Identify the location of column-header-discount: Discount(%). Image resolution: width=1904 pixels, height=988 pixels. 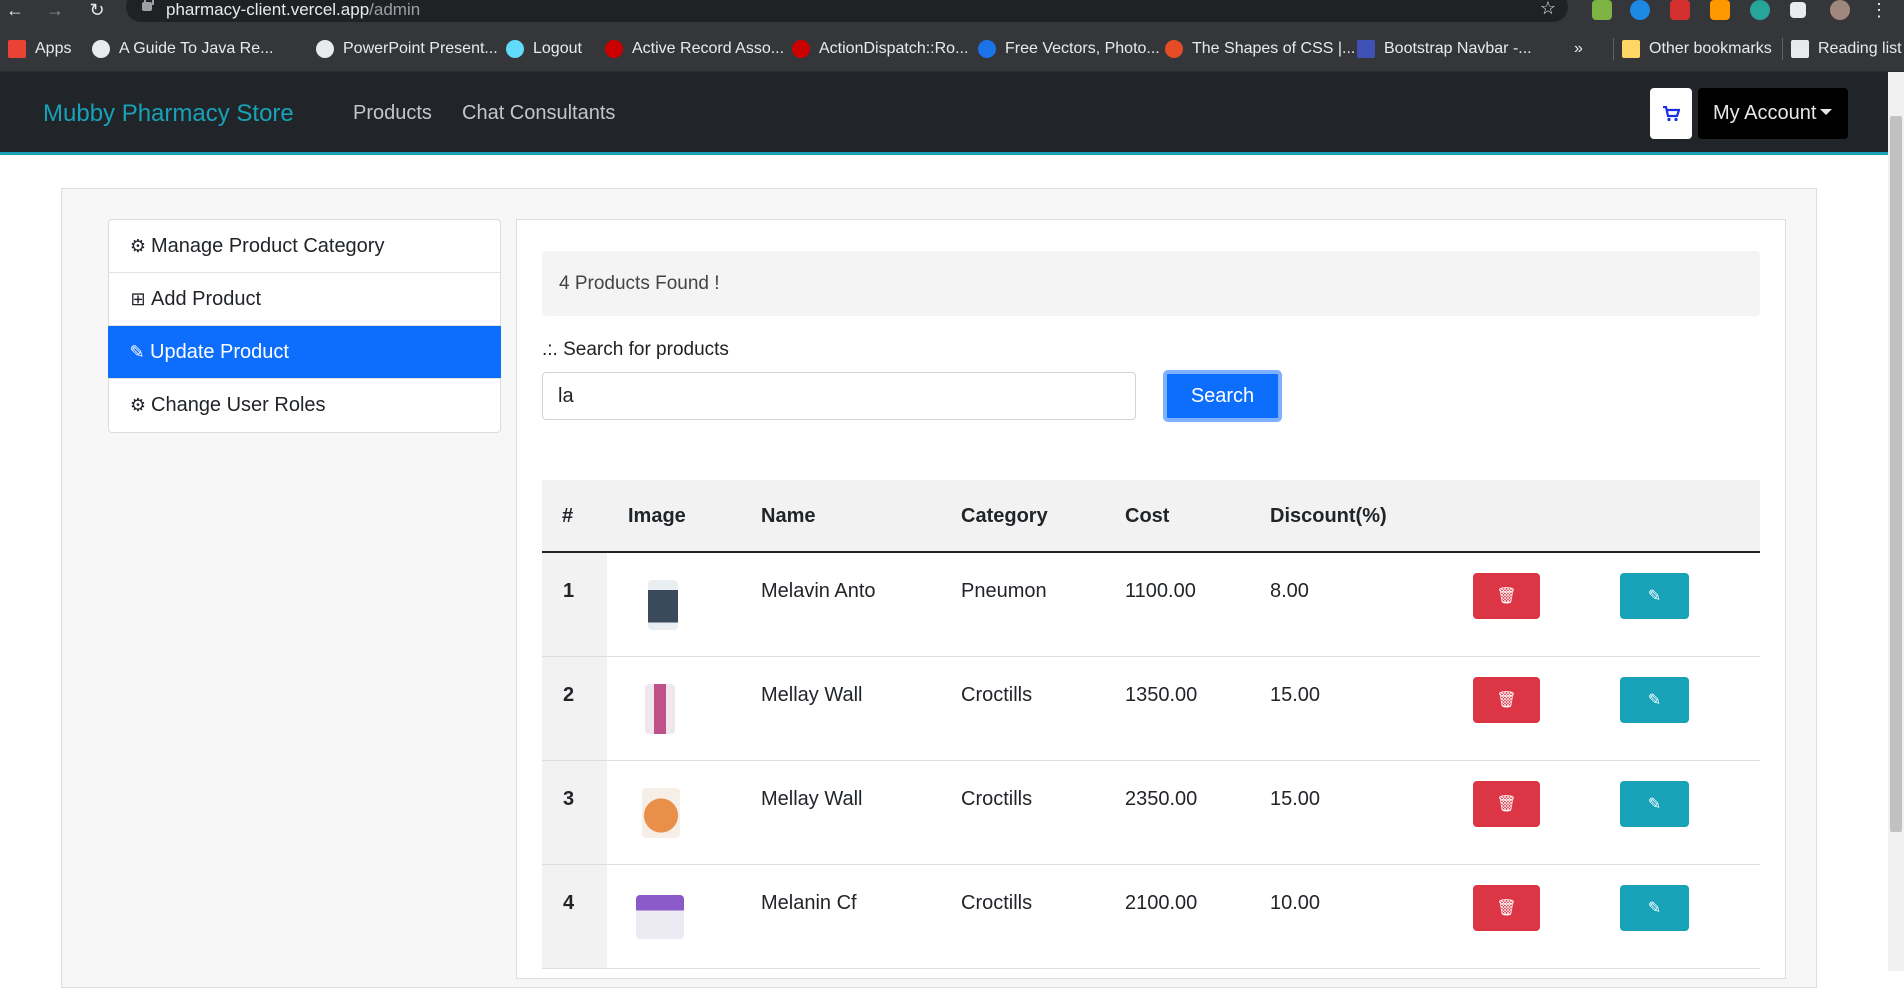
(1328, 516).